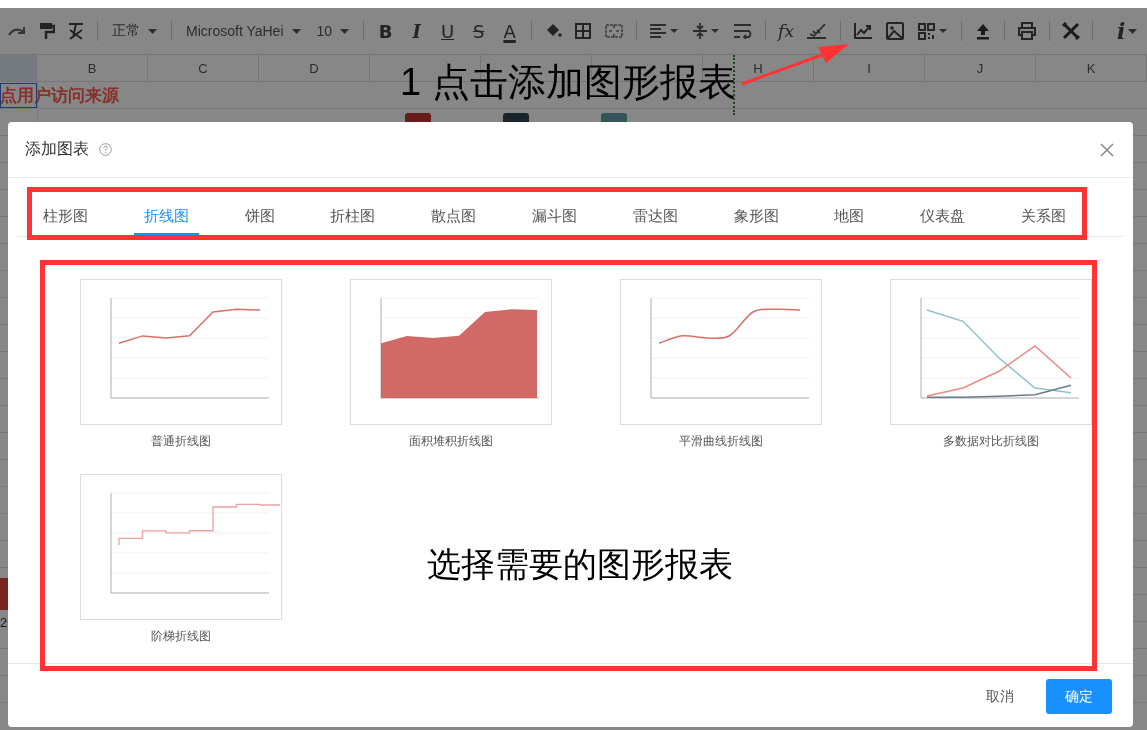 The width and height of the screenshot is (1147, 730). Describe the element at coordinates (134, 31) in the screenshot. I see `style-select: 正常` at that location.